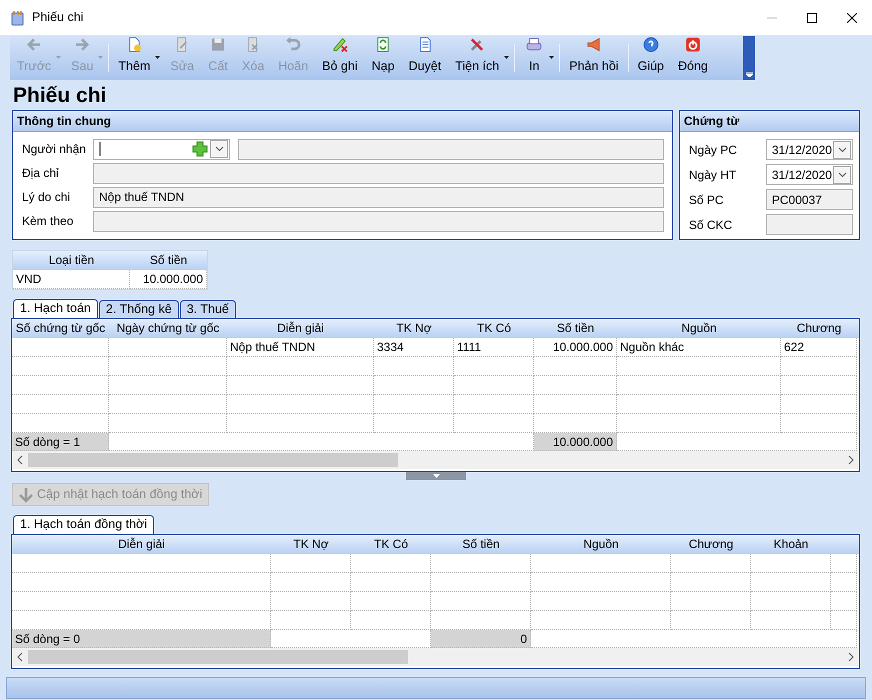  I want to click on field-label: Ngày PC, so click(713, 150).